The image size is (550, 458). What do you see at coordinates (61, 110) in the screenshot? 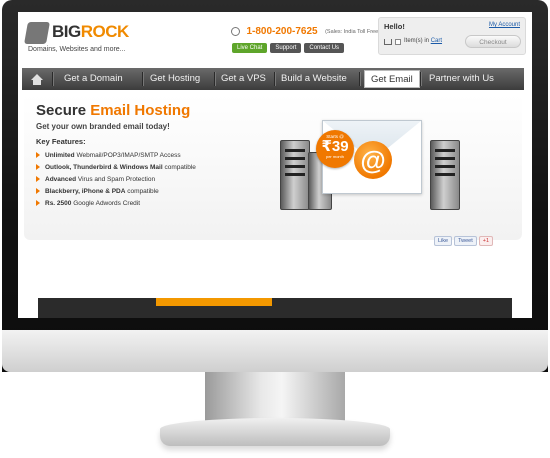
I see `hero-title-prefix: Secure` at bounding box center [61, 110].